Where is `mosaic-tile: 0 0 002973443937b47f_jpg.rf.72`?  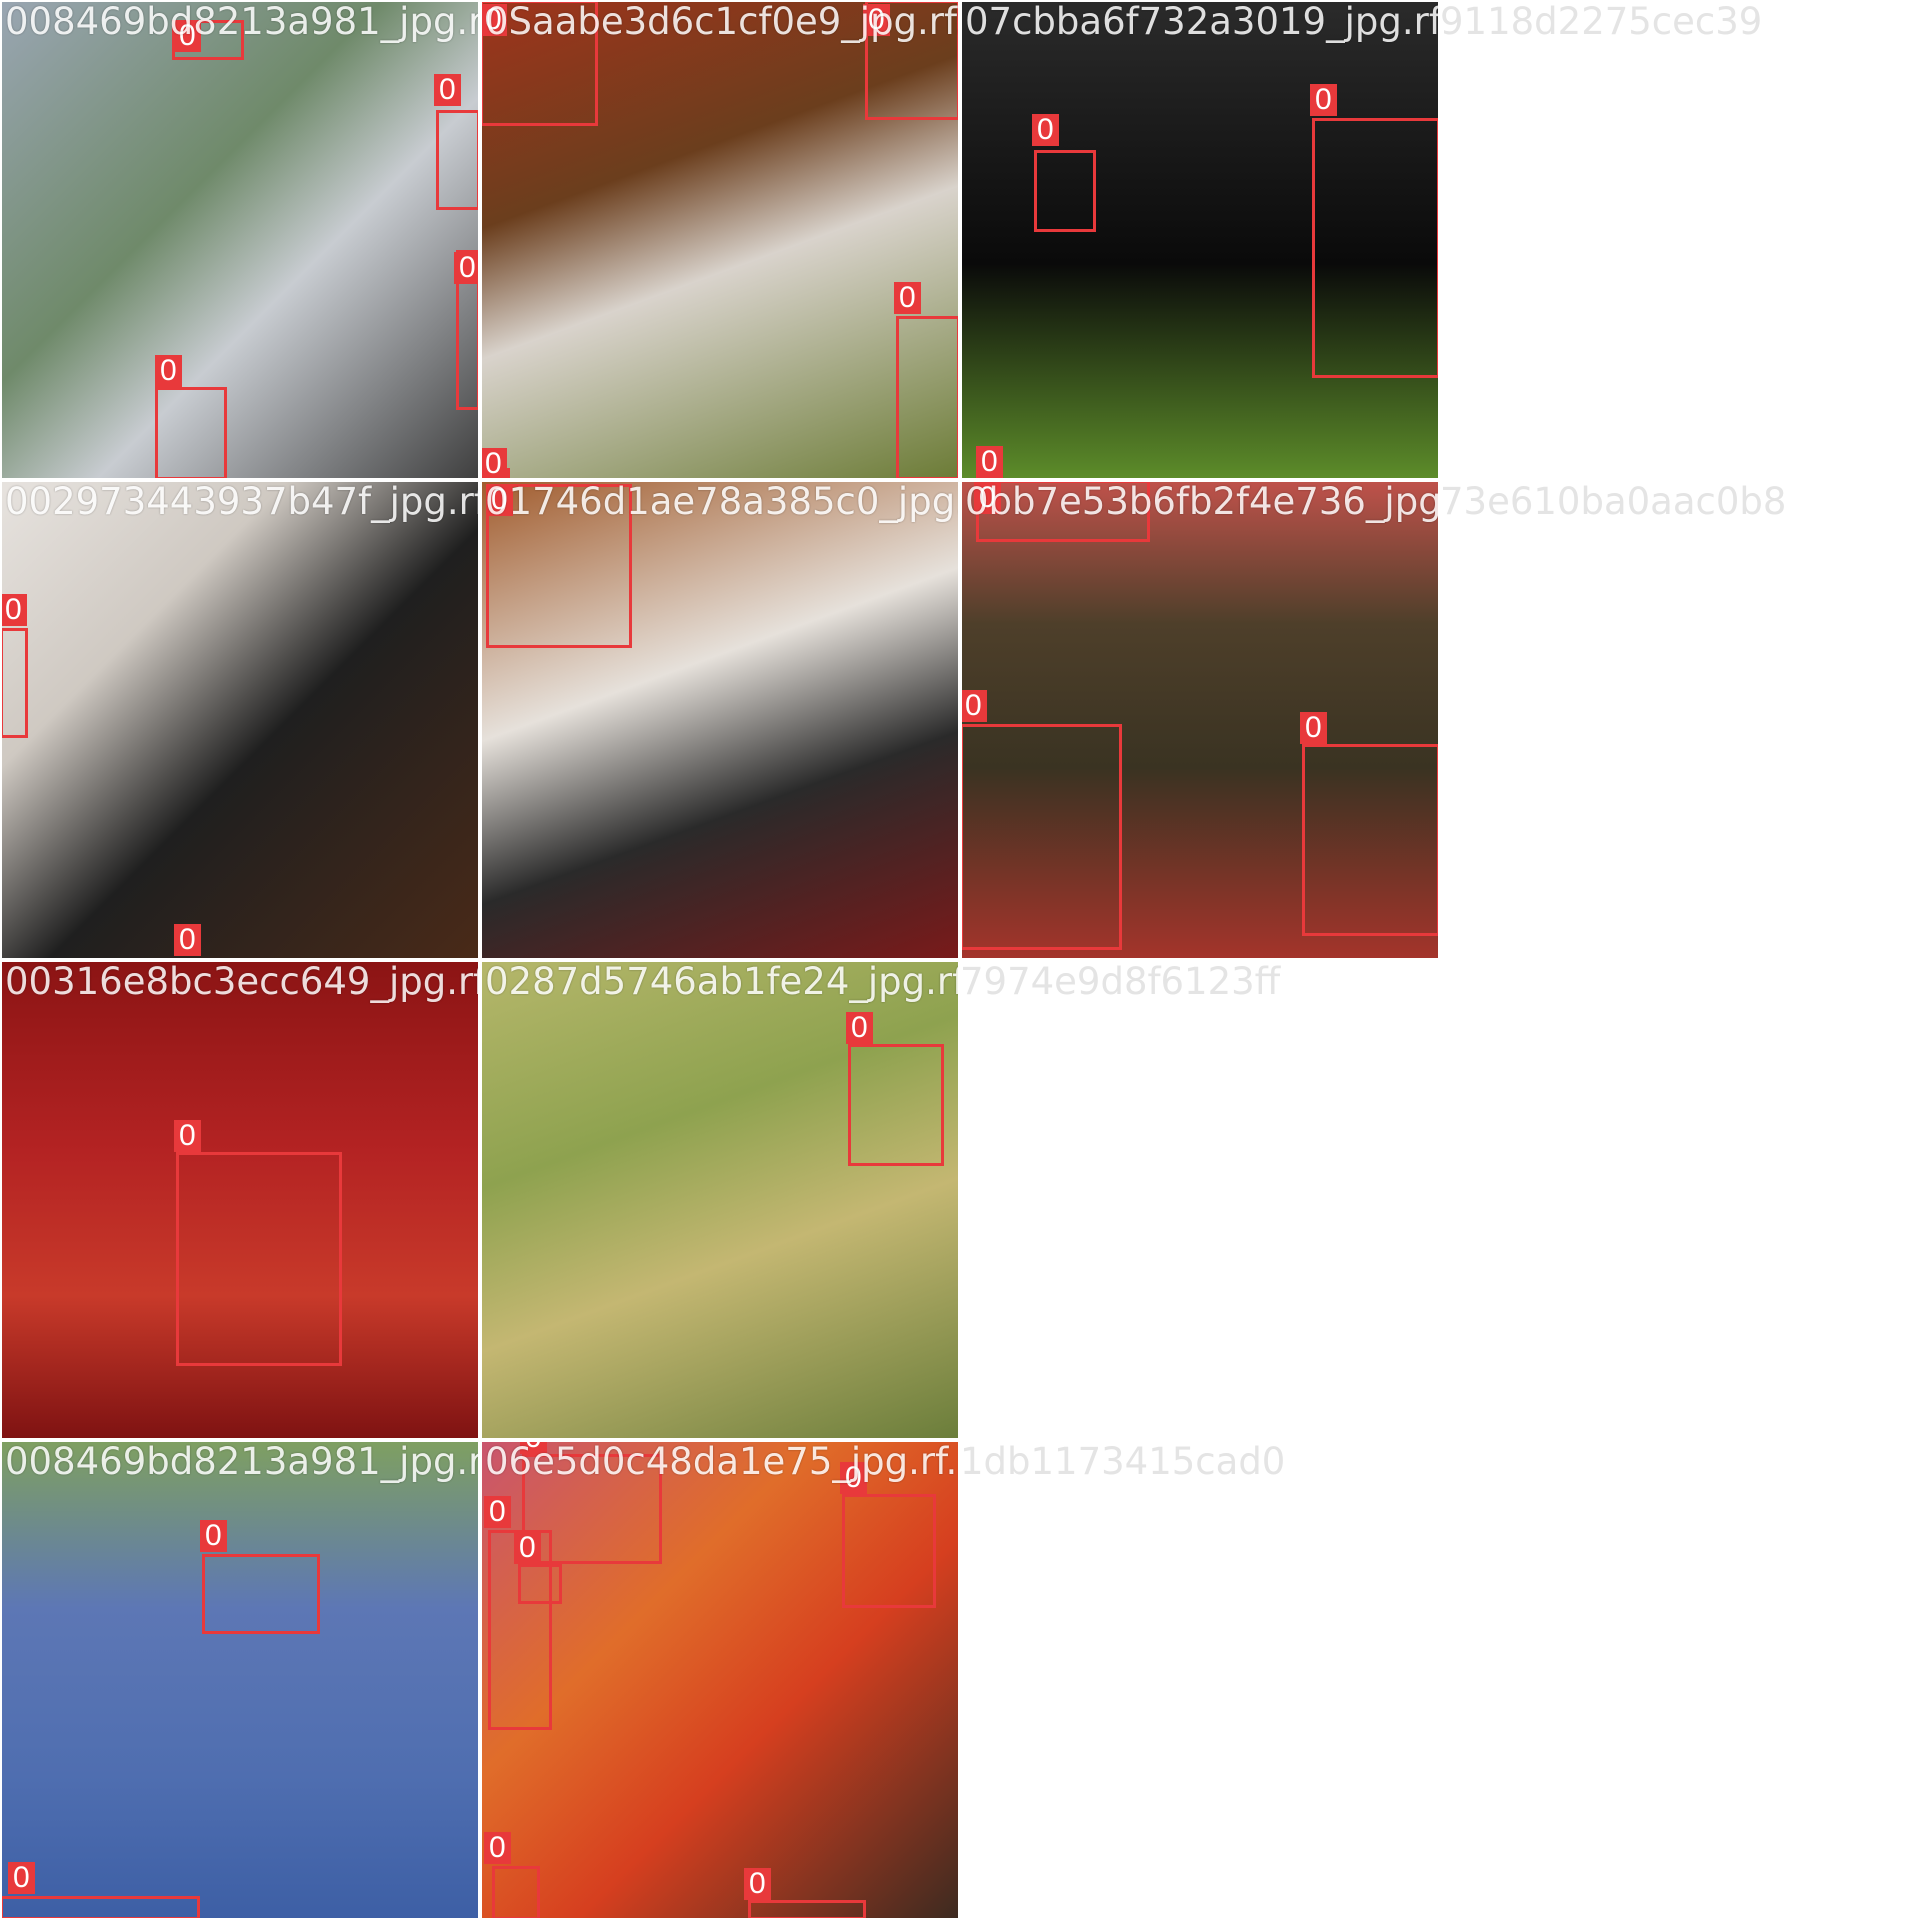 mosaic-tile: 0 0 002973443937b47f_jpg.rf.72 is located at coordinates (240, 720).